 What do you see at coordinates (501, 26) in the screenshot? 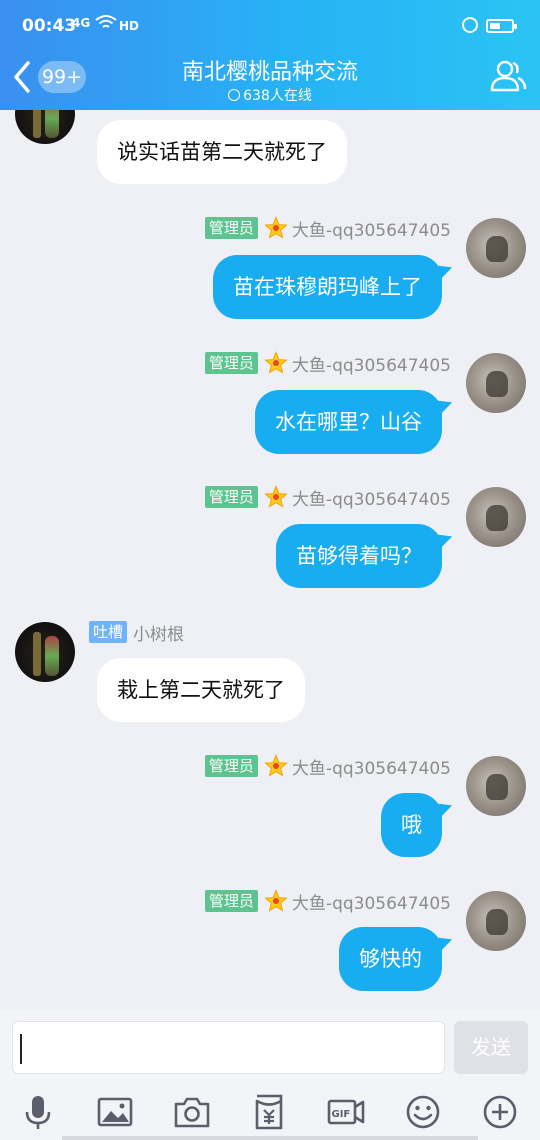
I see `battery-icon` at bounding box center [501, 26].